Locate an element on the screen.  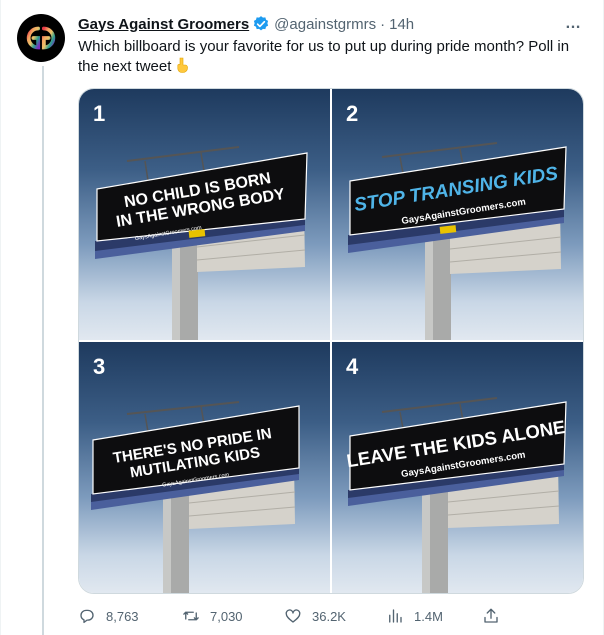
tweet-actions: 8,763 7,030 36.2K 1.4M is located at coordinates (288, 616).